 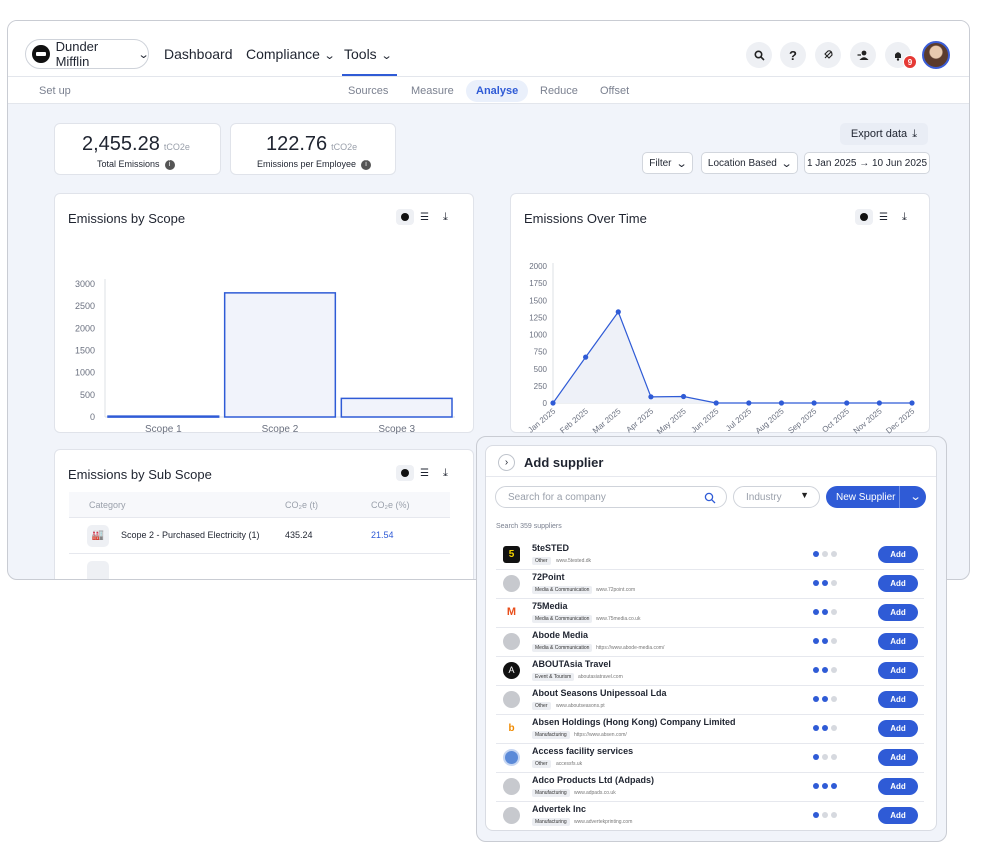 I want to click on notification-badge: 9, so click(x=910, y=62).